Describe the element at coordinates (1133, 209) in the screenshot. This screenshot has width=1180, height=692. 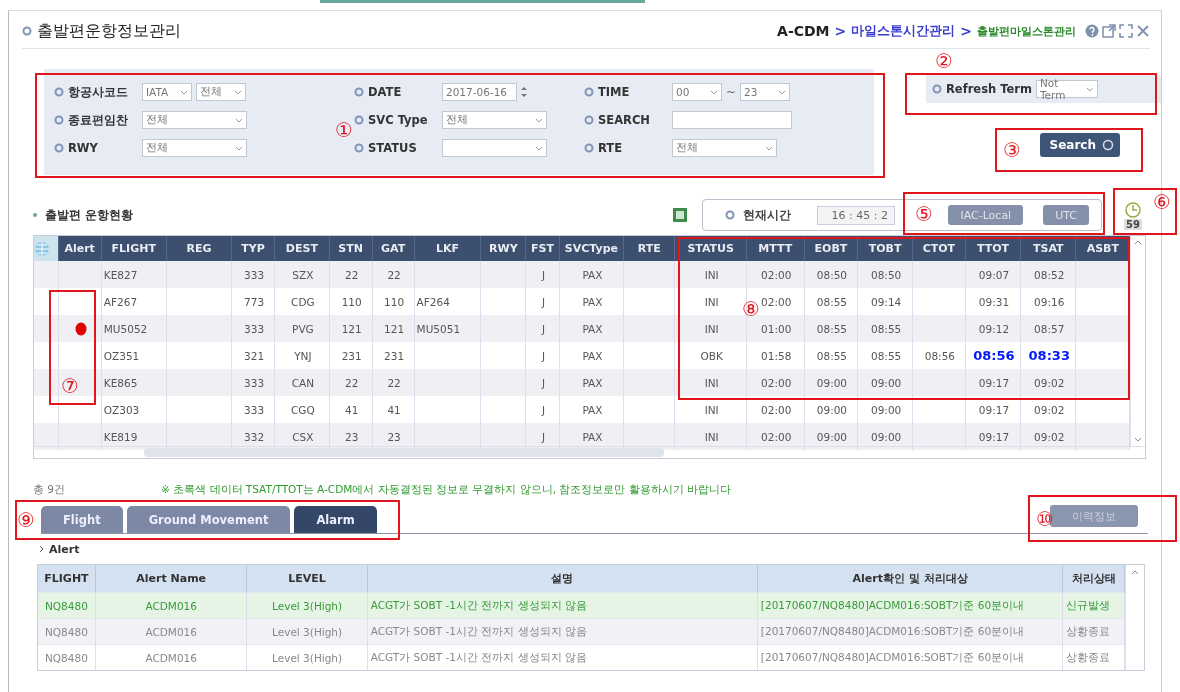
I see `clock-icon` at that location.